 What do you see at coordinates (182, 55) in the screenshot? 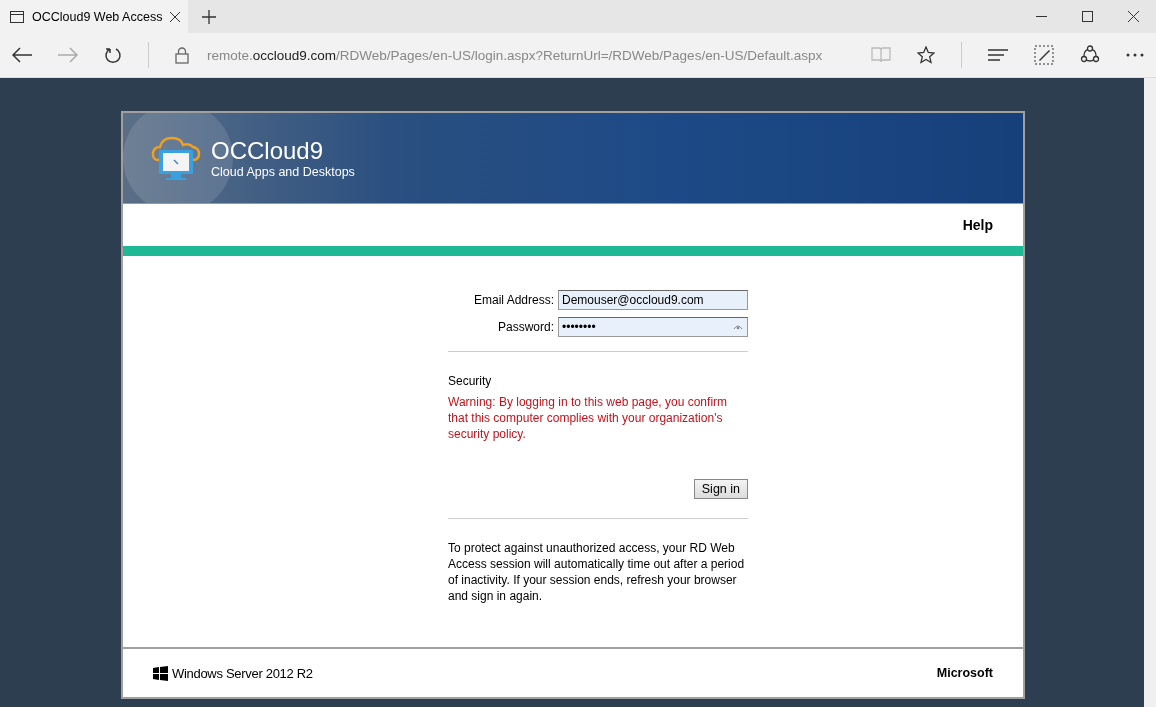
I see `lock-icon` at bounding box center [182, 55].